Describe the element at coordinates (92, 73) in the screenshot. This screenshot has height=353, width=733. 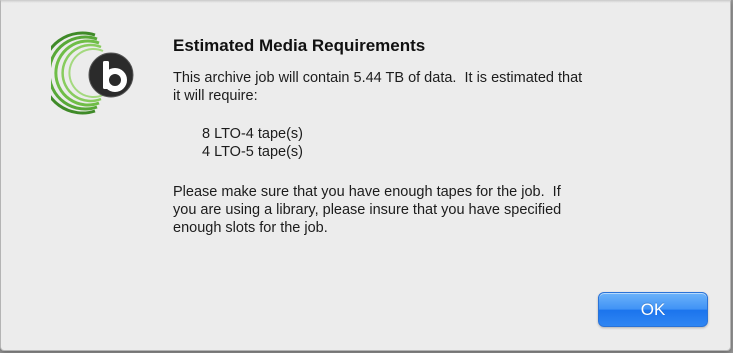
I see `app-logo-icon` at that location.